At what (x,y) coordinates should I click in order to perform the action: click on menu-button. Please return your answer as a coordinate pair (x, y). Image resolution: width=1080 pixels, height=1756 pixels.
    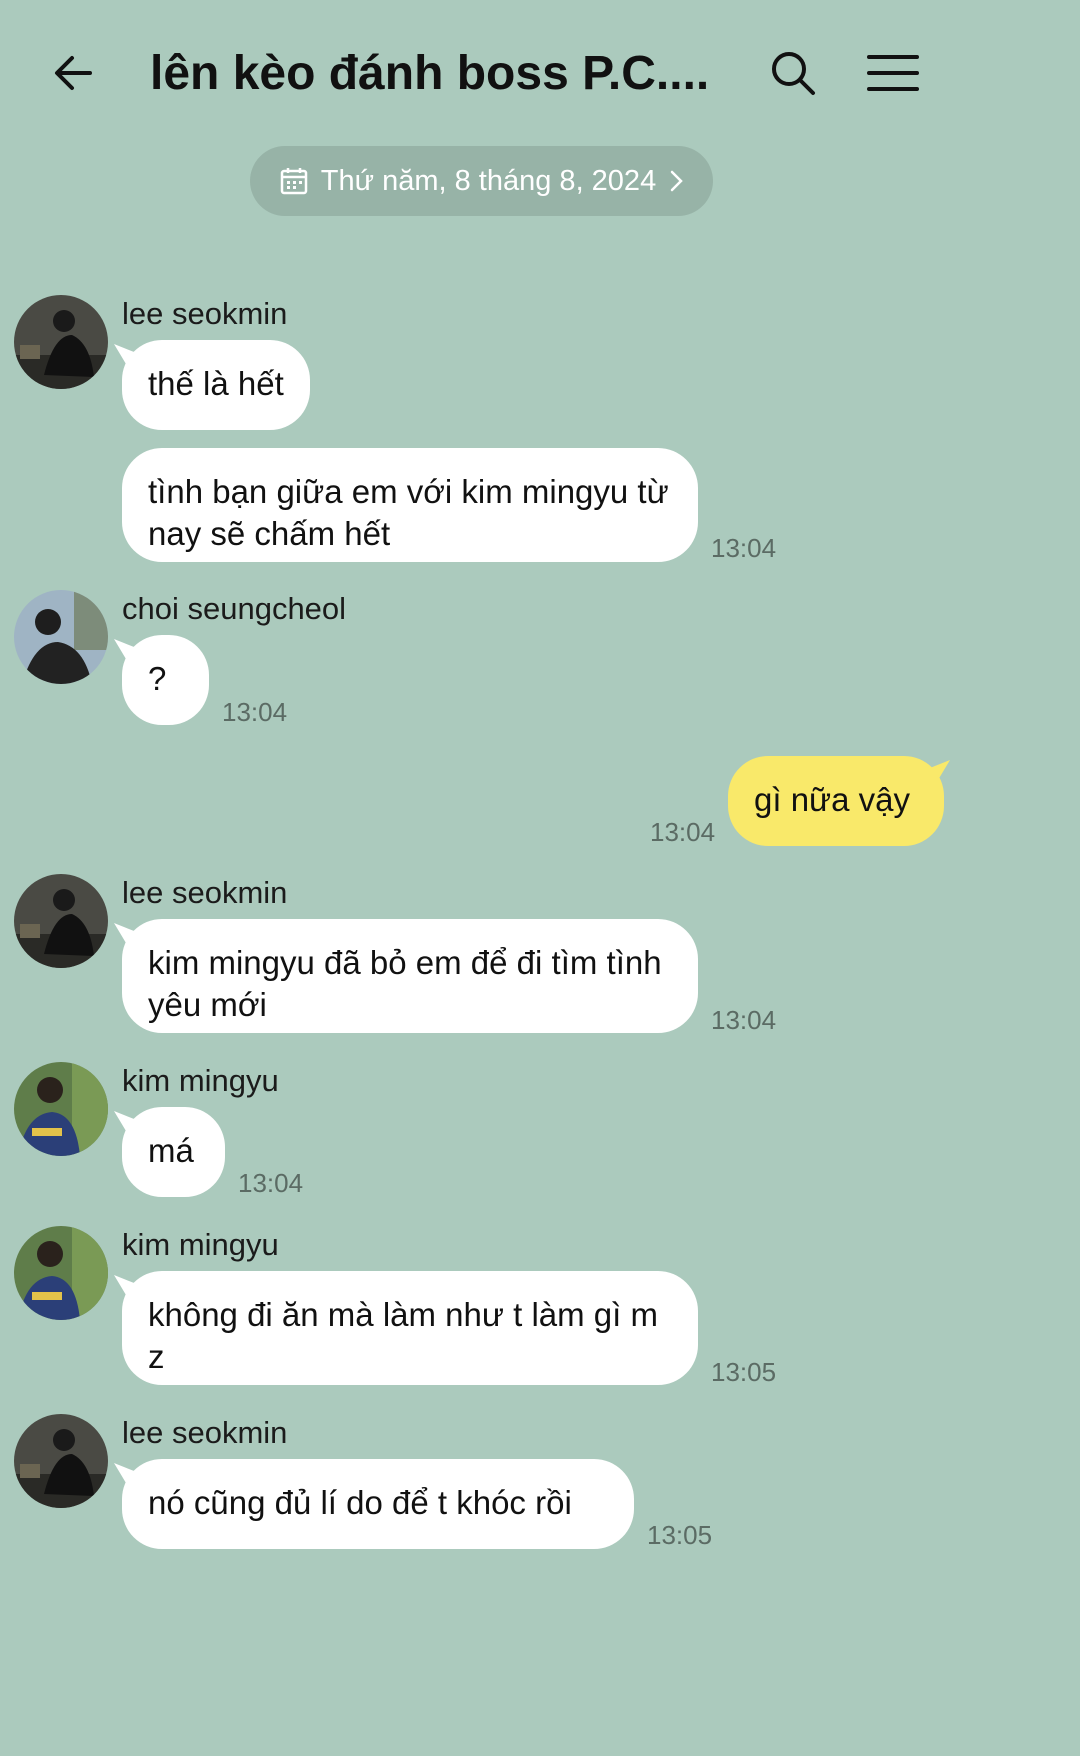
    Looking at the image, I should click on (893, 73).